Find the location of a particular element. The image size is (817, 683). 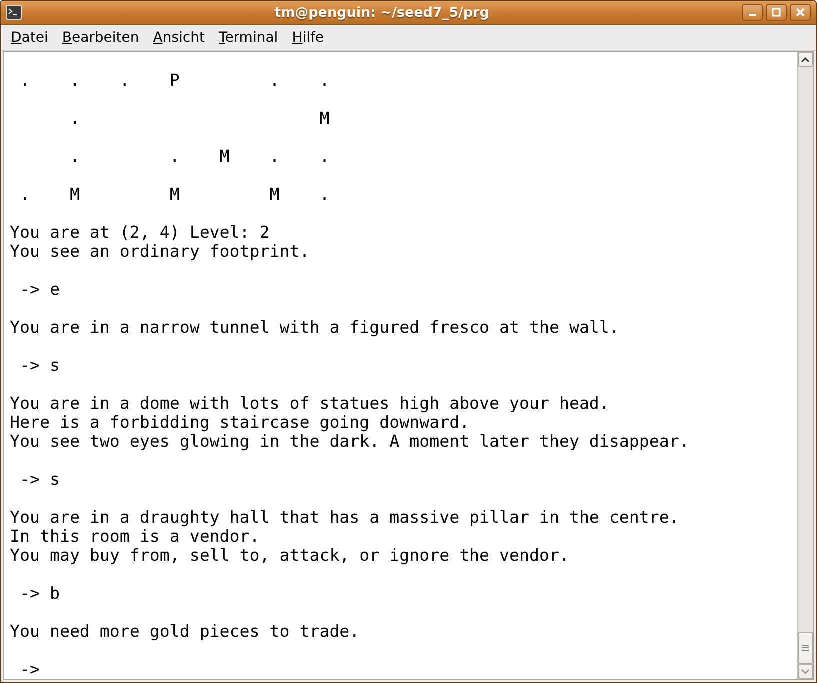

scroll-thumb is located at coordinates (805, 648).